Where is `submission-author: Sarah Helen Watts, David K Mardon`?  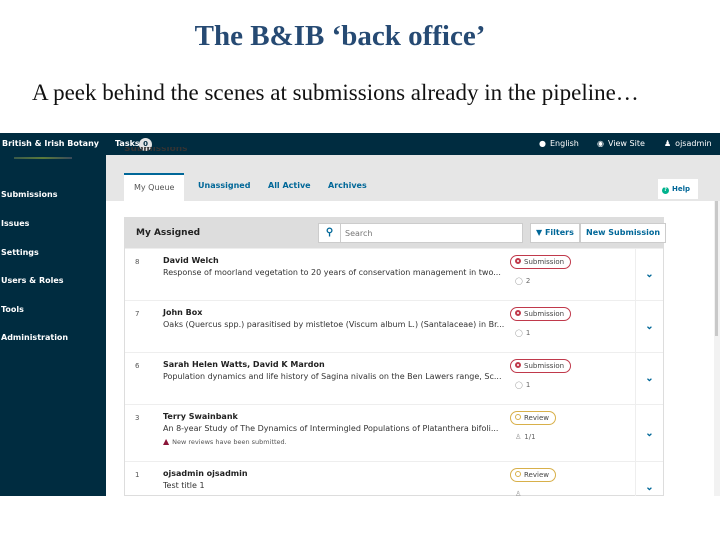 submission-author: Sarah Helen Watts, David K Mardon is located at coordinates (244, 364).